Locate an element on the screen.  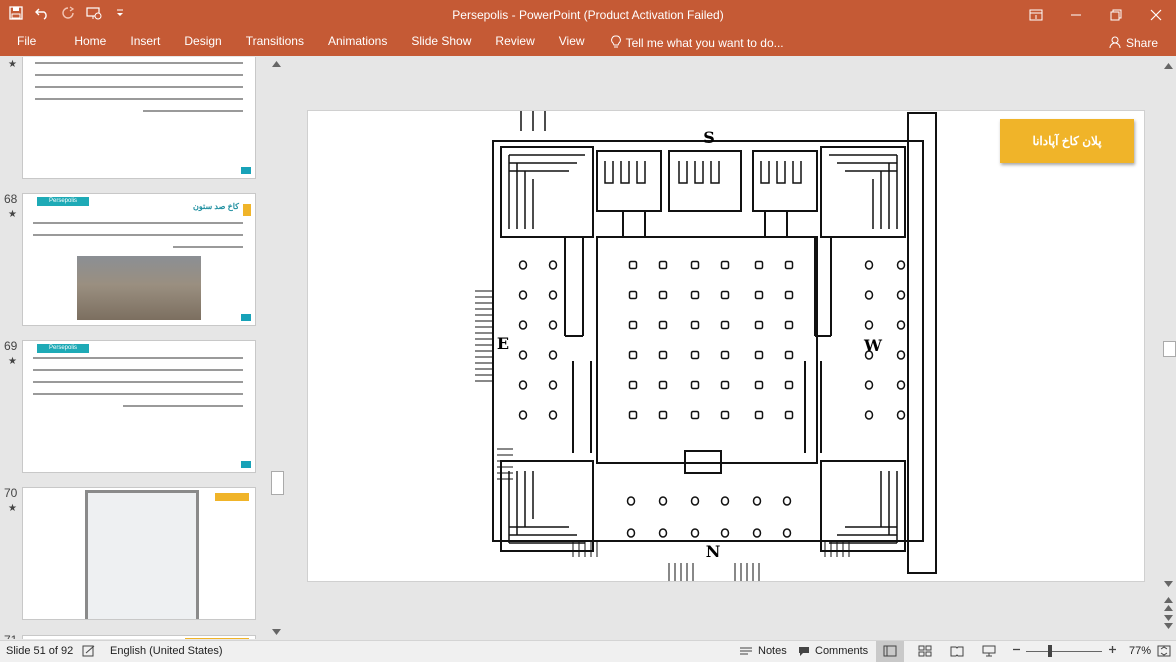
ribbon-display-icon is located at coordinates (1036, 15).